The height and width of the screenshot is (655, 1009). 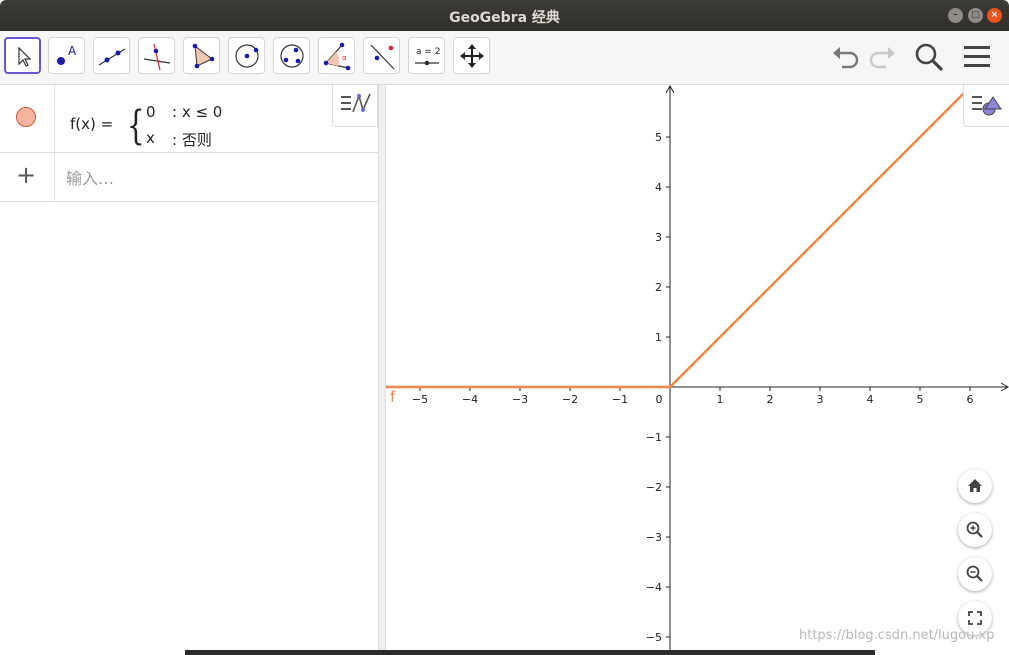 What do you see at coordinates (658, 187) in the screenshot?
I see `y-tick-label: 4` at bounding box center [658, 187].